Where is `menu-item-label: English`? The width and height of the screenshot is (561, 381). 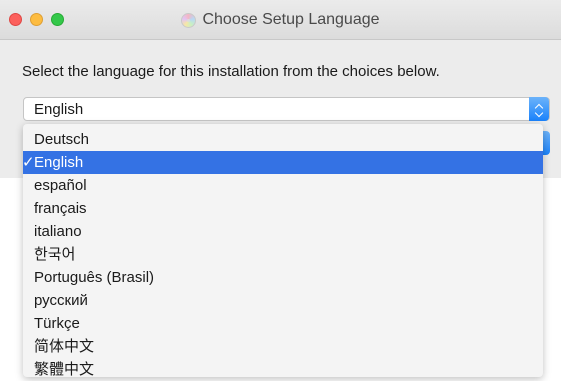
menu-item-label: English is located at coordinates (59, 162).